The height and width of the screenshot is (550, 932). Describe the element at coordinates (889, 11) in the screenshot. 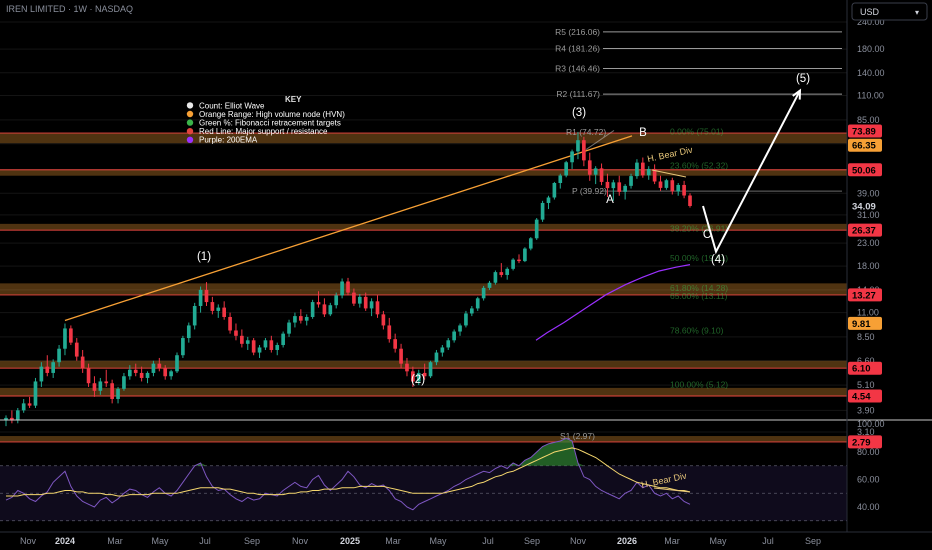

I see `currency-button: USD ▾` at that location.